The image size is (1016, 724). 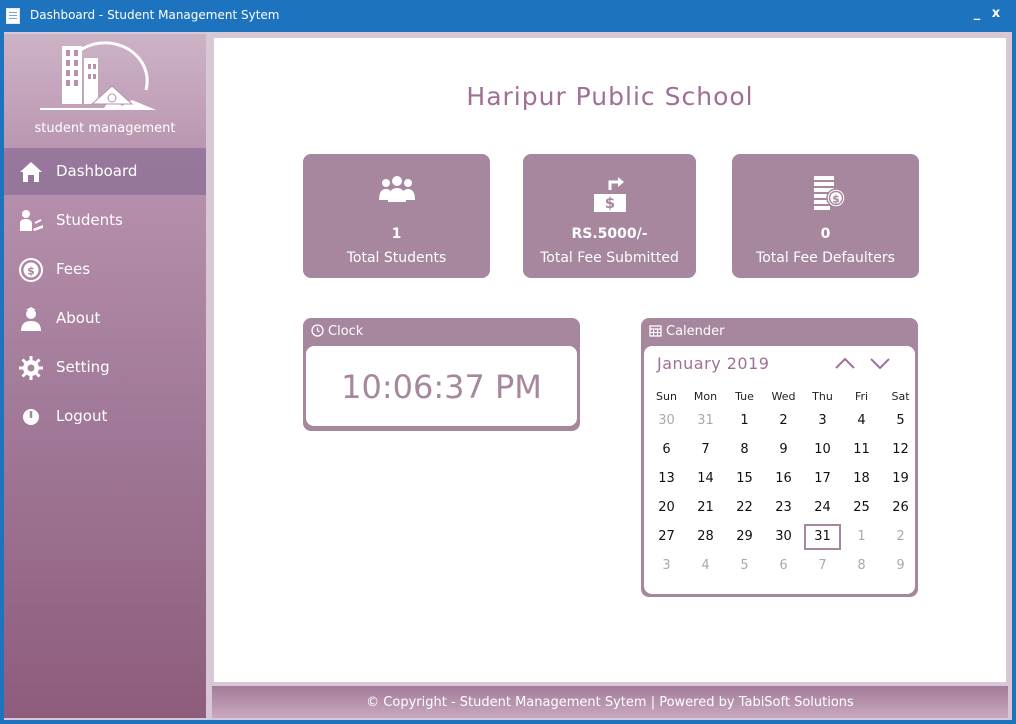 I want to click on sidebar-item-students: Students, so click(x=105, y=220).